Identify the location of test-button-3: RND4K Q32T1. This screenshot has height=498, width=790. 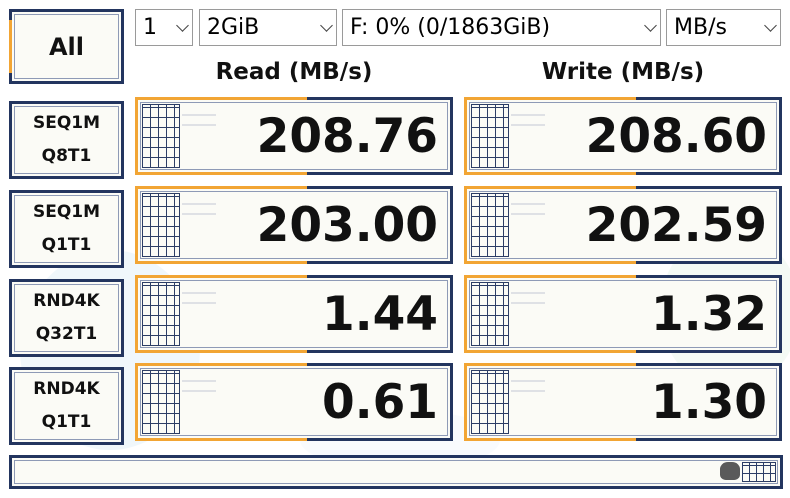
(66, 318).